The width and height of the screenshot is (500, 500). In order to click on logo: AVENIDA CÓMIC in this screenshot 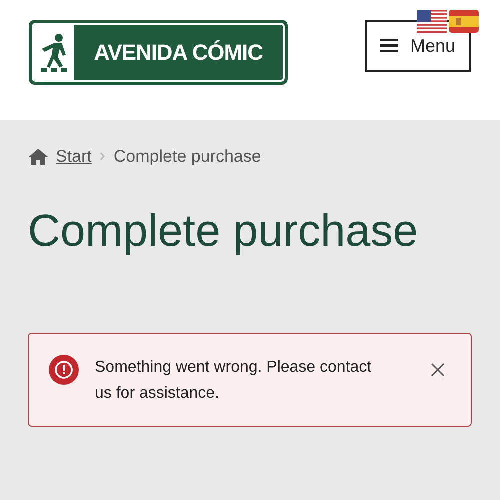, I will do `click(158, 52)`.